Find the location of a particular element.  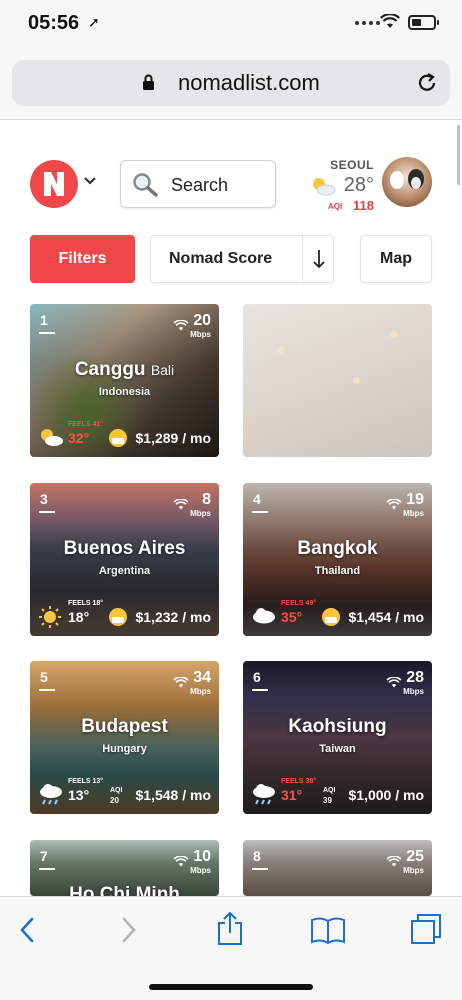

cost-of-living: $1,289 / mo is located at coordinates (173, 438).